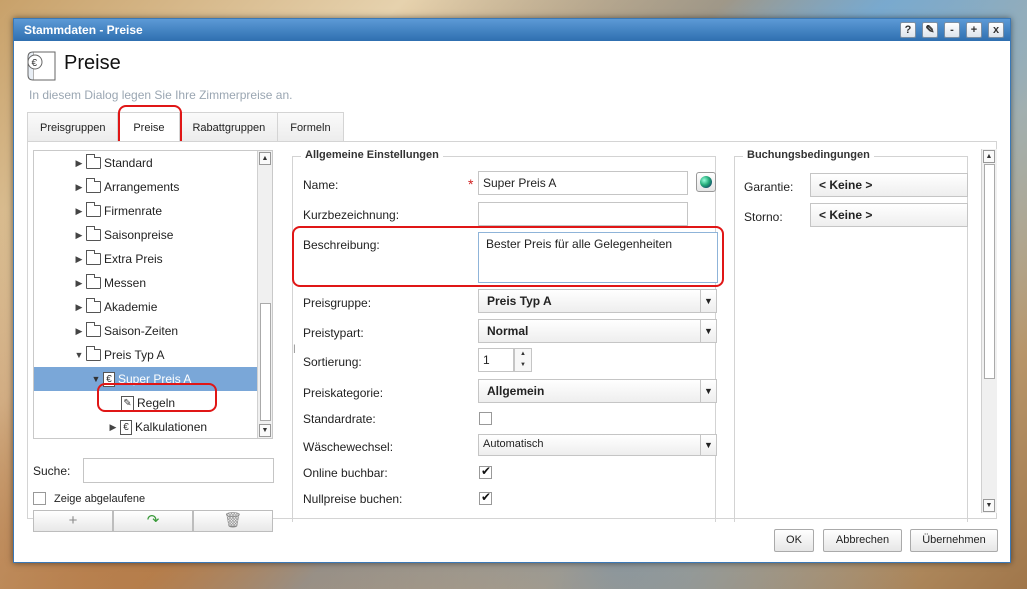 The width and height of the screenshot is (1027, 589). What do you see at coordinates (597, 301) in the screenshot?
I see `price-group-select: Preis Typ A ▼` at bounding box center [597, 301].